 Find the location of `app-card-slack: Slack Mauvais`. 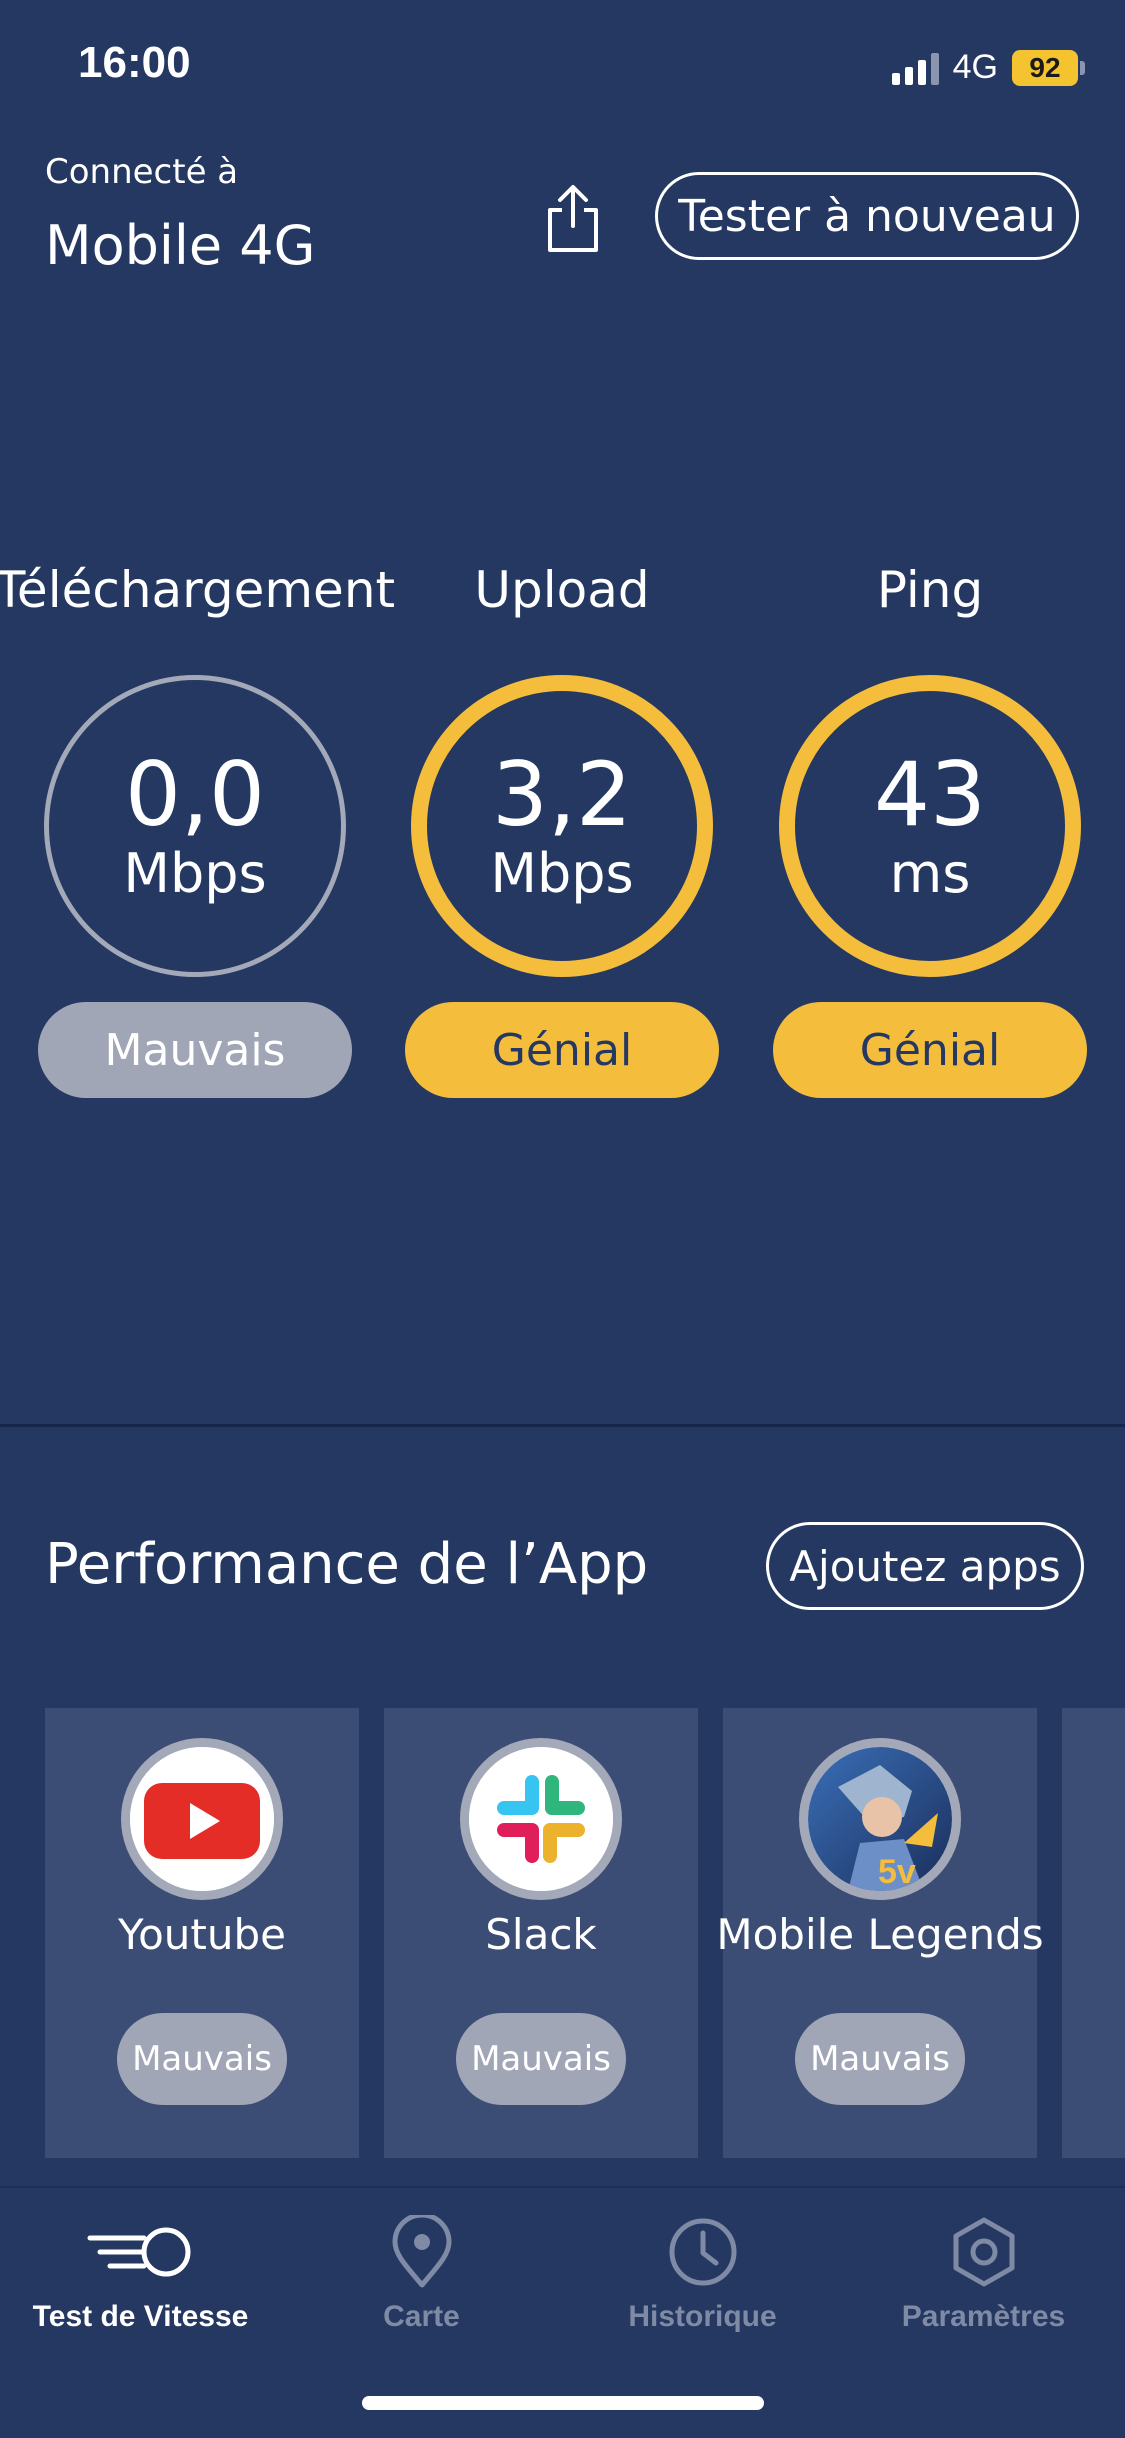

app-card-slack: Slack Mauvais is located at coordinates (541, 1933).